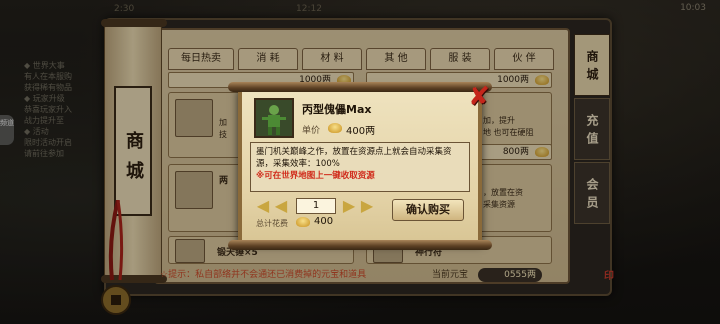  Describe the element at coordinates (367, 206) in the screenshot. I see `qty-last-icon: ▶` at that location.